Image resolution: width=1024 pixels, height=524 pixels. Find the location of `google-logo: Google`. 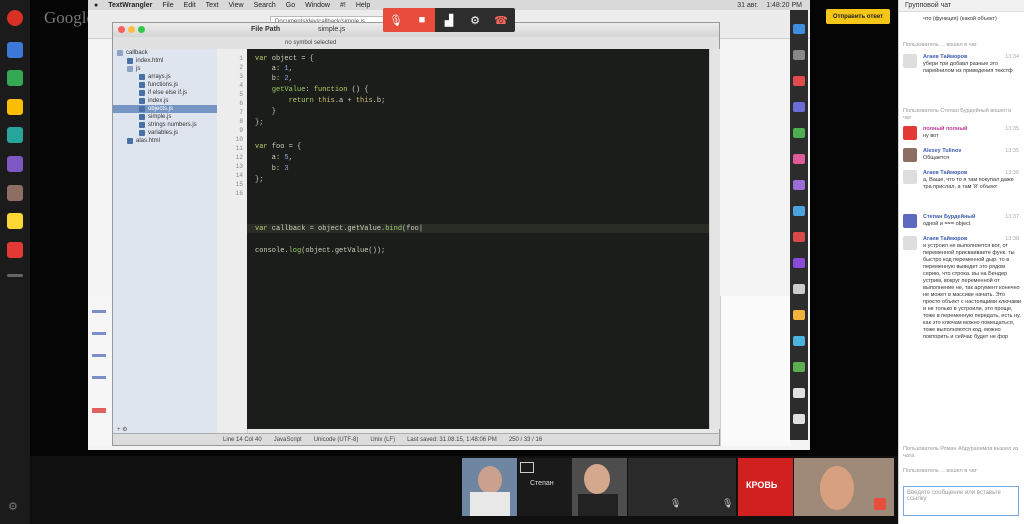

google-logo: Google is located at coordinates (69, 17).